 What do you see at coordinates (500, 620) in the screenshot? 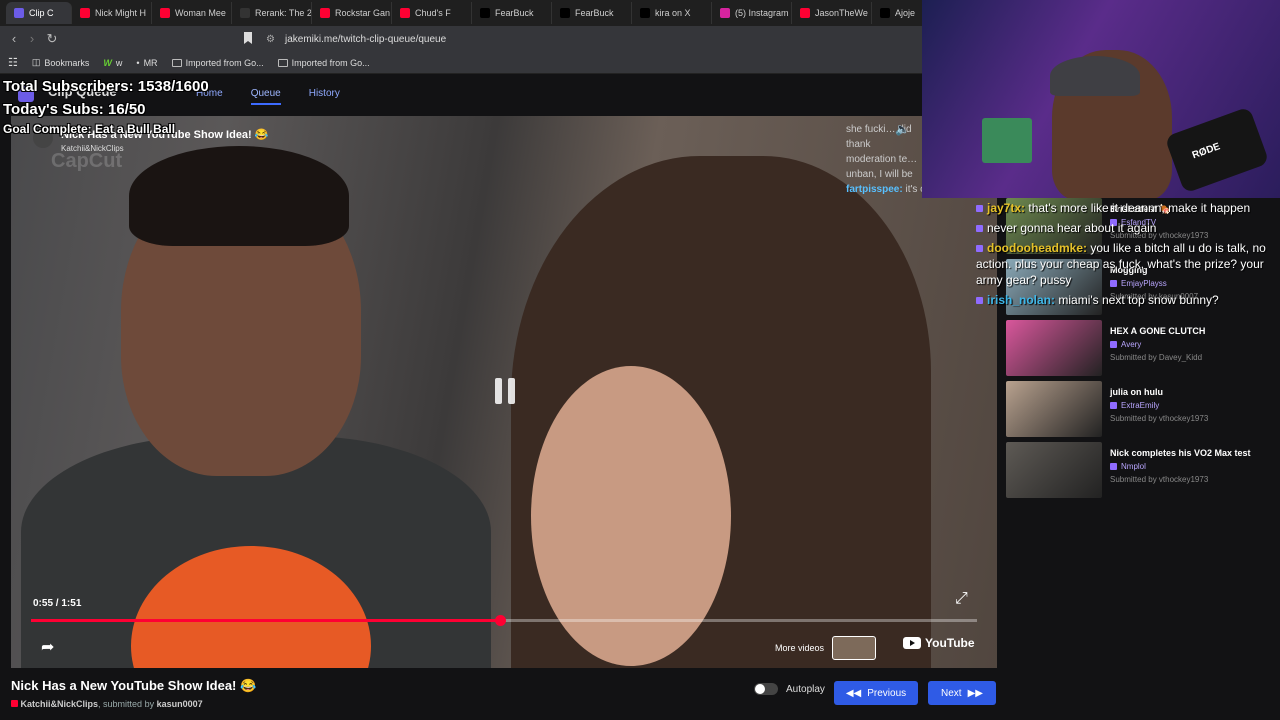
I see `video-scrubber-knob` at bounding box center [500, 620].